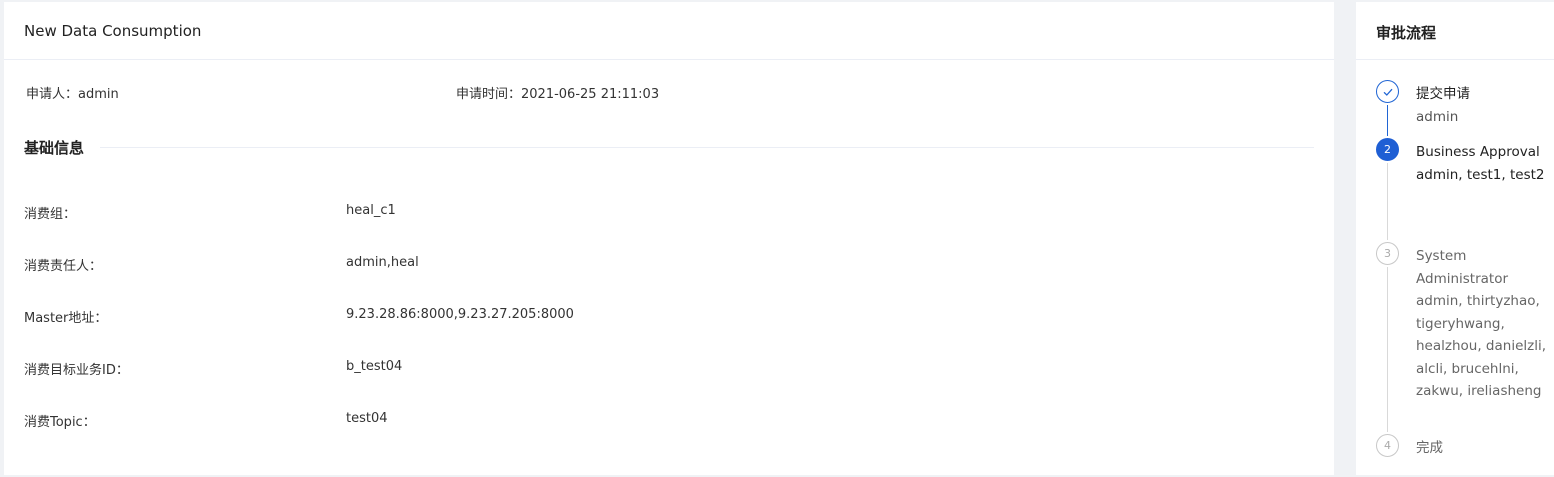 The width and height of the screenshot is (1554, 477). Describe the element at coordinates (707, 147) in the screenshot. I see `section-divider` at that location.